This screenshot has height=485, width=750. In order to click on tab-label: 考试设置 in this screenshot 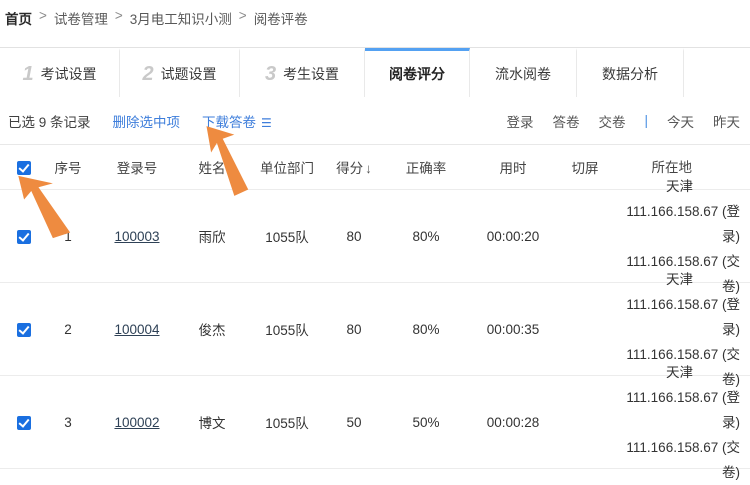, I will do `click(68, 74)`.